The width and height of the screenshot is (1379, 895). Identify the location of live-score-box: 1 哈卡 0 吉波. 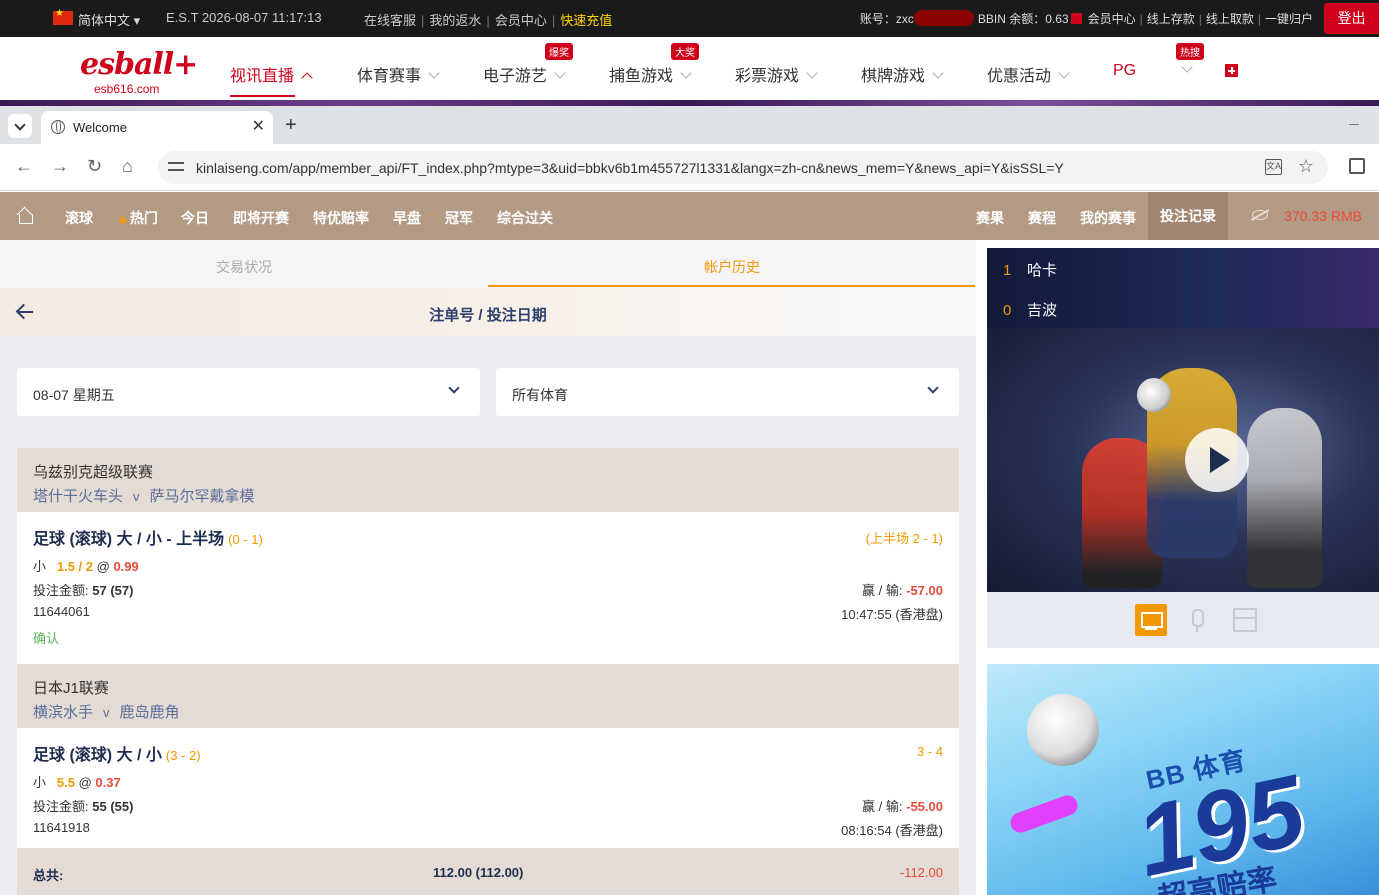
(1183, 288).